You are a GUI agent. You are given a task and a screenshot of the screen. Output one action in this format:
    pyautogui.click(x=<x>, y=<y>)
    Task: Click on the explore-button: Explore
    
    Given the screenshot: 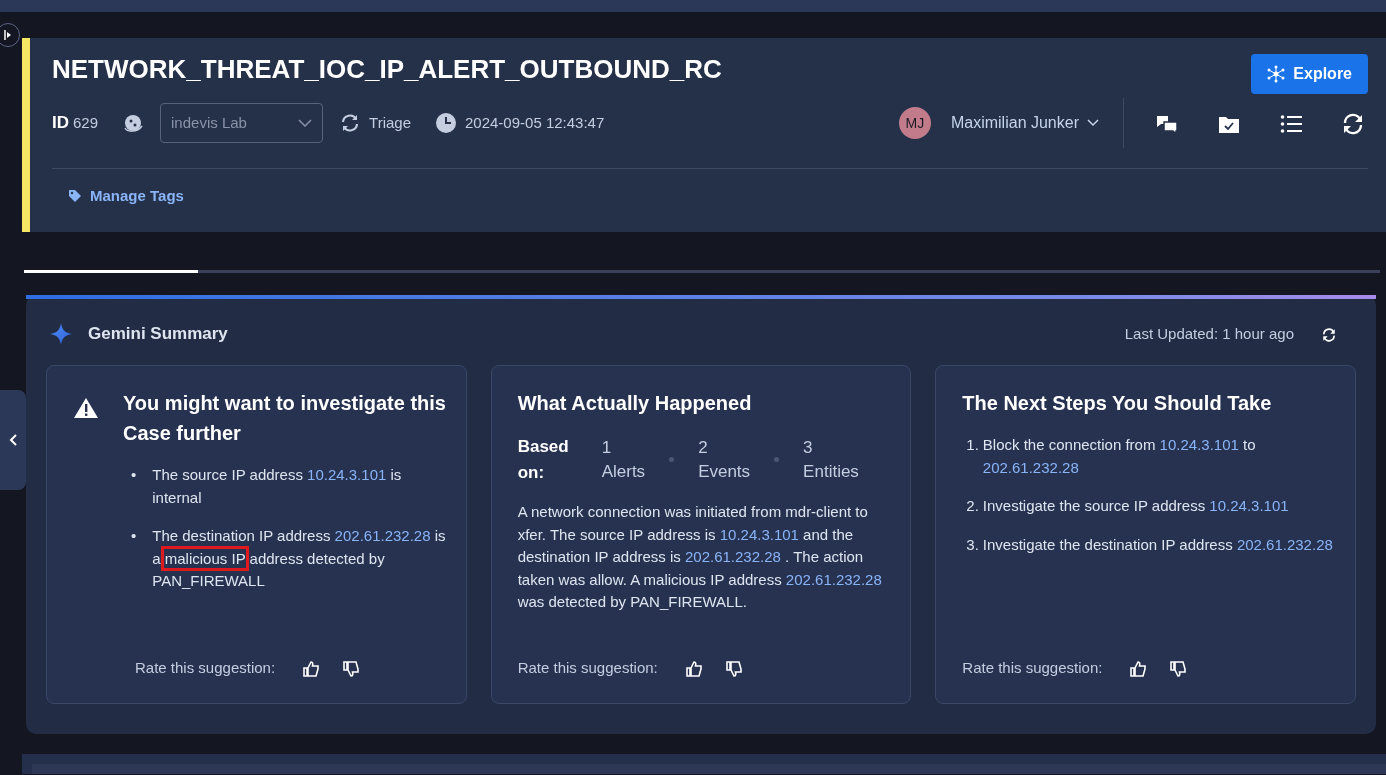 What is the action you would take?
    pyautogui.click(x=1309, y=74)
    